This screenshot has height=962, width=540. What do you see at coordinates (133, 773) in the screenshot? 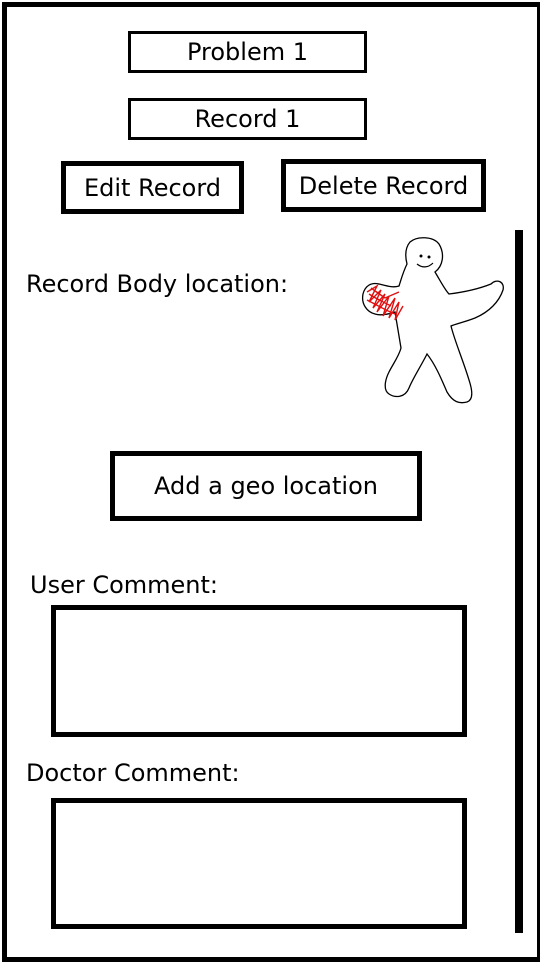
I see `doctor-comment-label: Doctor Comment:` at bounding box center [133, 773].